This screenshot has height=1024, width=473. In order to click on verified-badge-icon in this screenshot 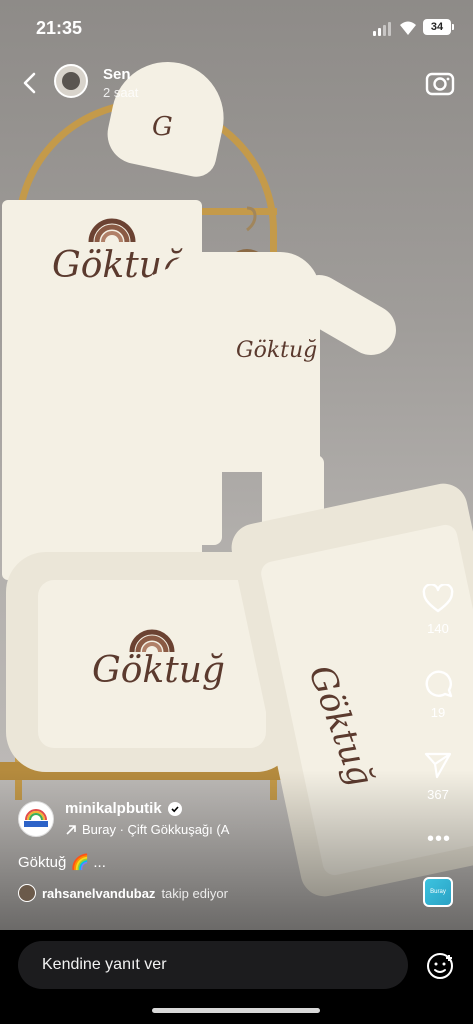, I will do `click(174, 808)`.